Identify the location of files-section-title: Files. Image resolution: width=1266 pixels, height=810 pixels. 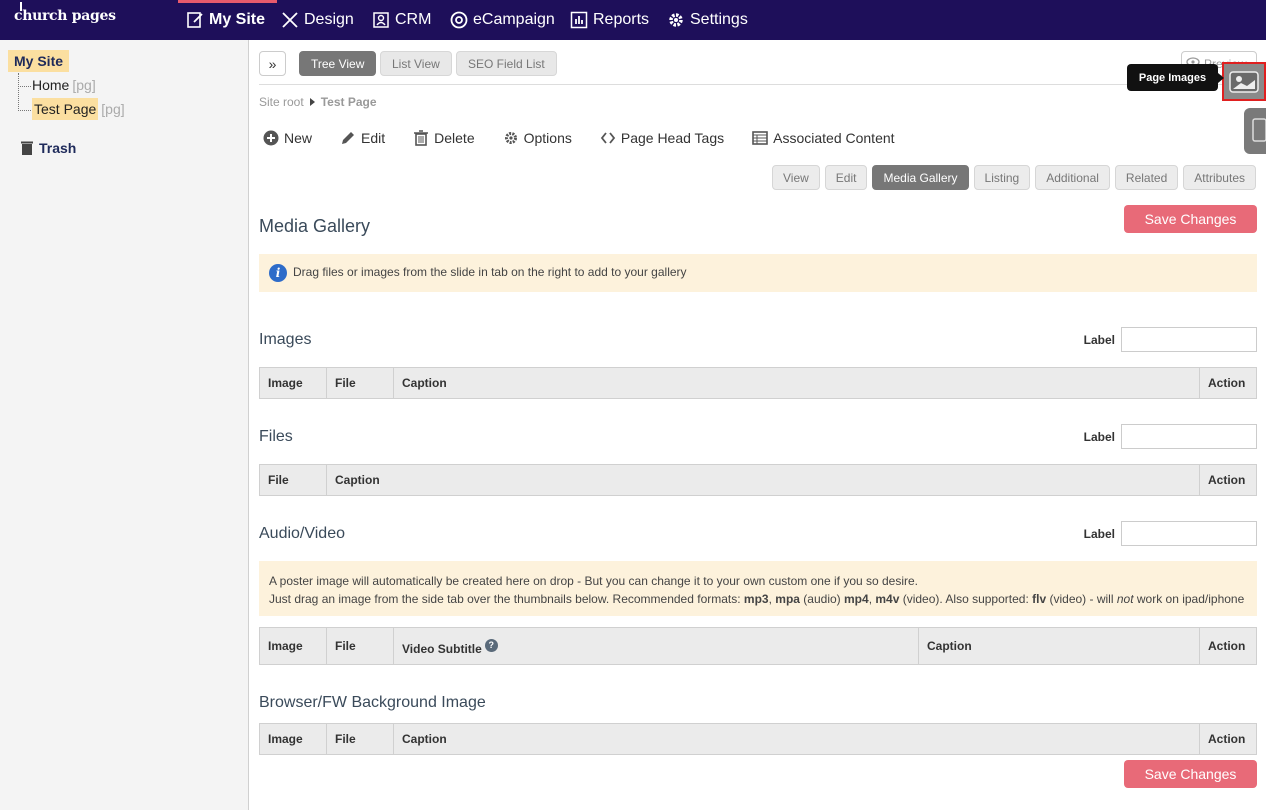
(276, 436).